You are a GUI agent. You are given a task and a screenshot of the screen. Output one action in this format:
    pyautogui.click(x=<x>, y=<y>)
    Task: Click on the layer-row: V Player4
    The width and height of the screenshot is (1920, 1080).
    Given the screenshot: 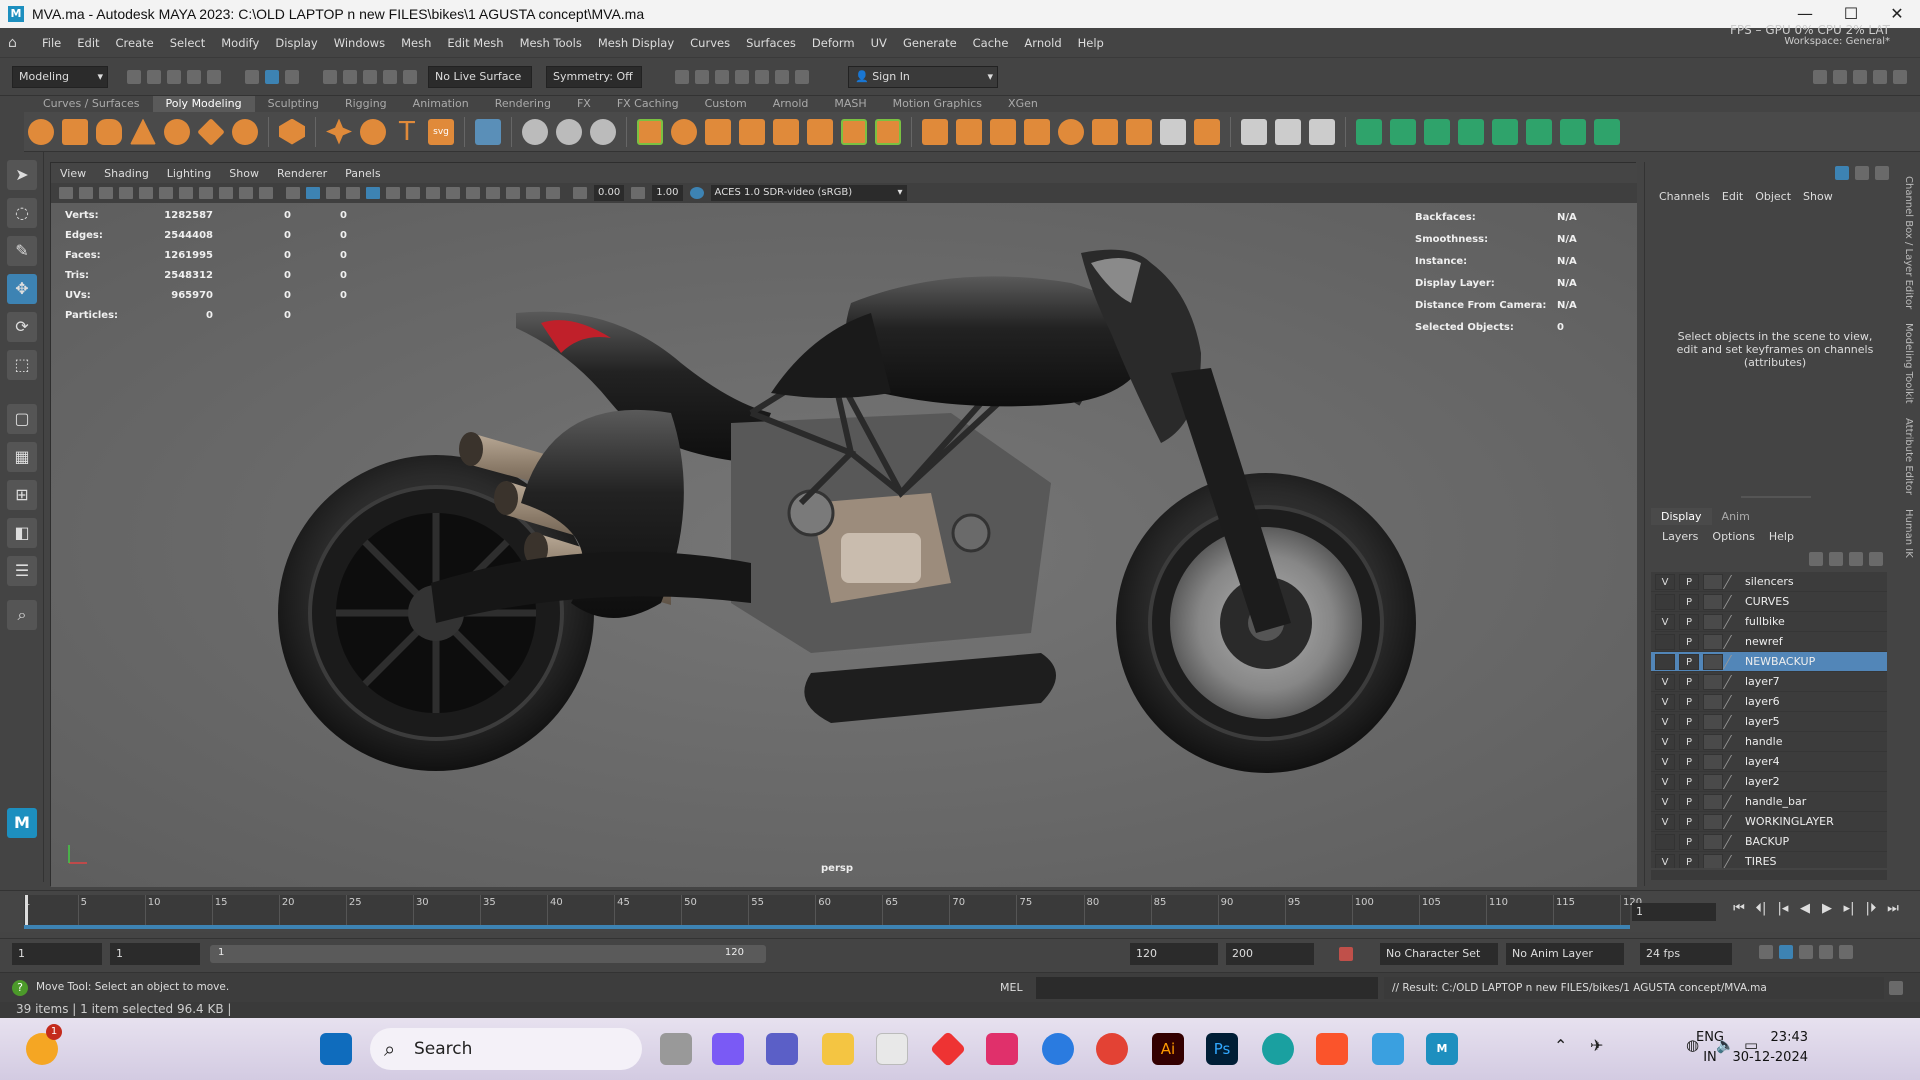 What is the action you would take?
    pyautogui.click(x=1769, y=762)
    